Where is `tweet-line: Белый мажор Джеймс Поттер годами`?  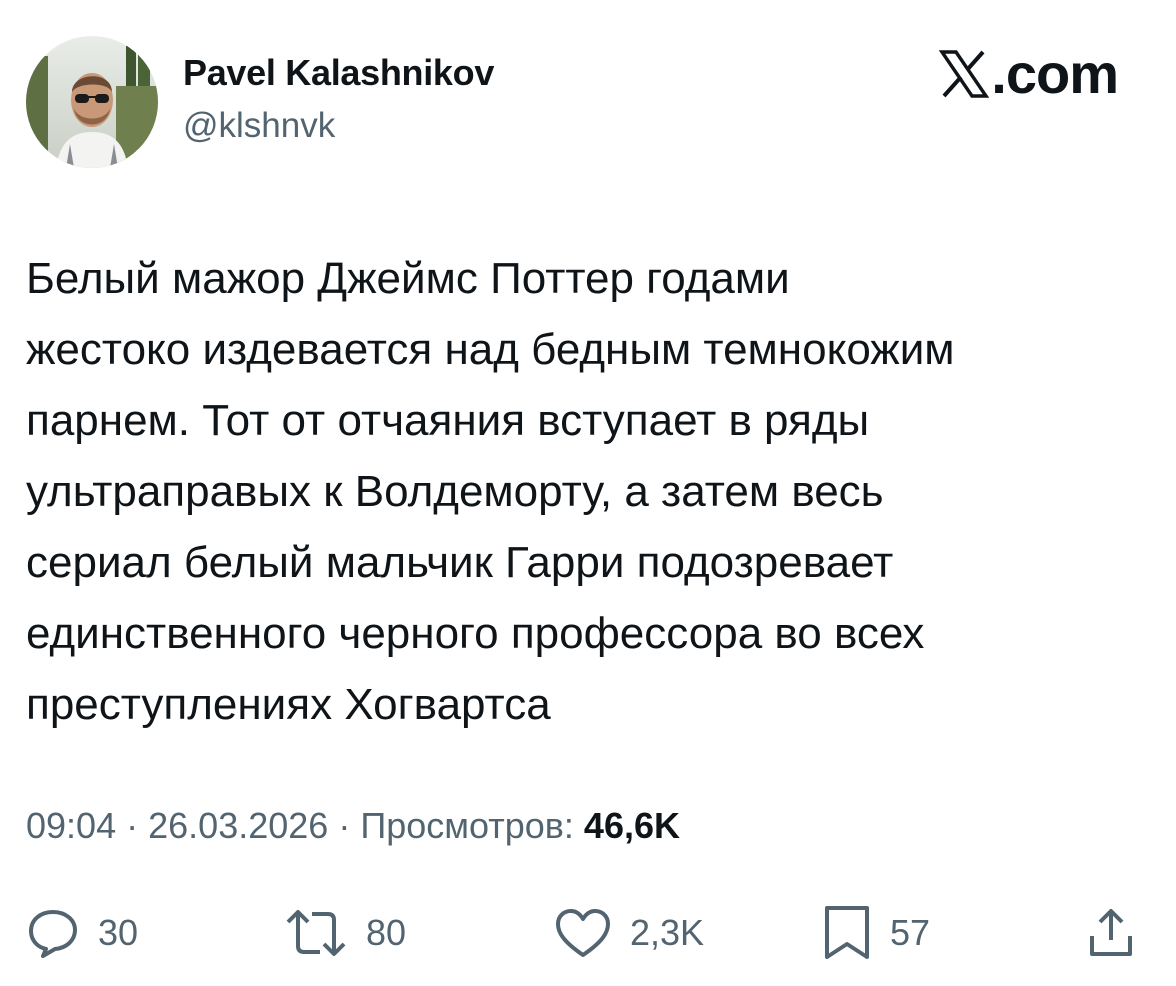 tweet-line: Белый мажор Джеймс Поттер годами is located at coordinates (408, 278).